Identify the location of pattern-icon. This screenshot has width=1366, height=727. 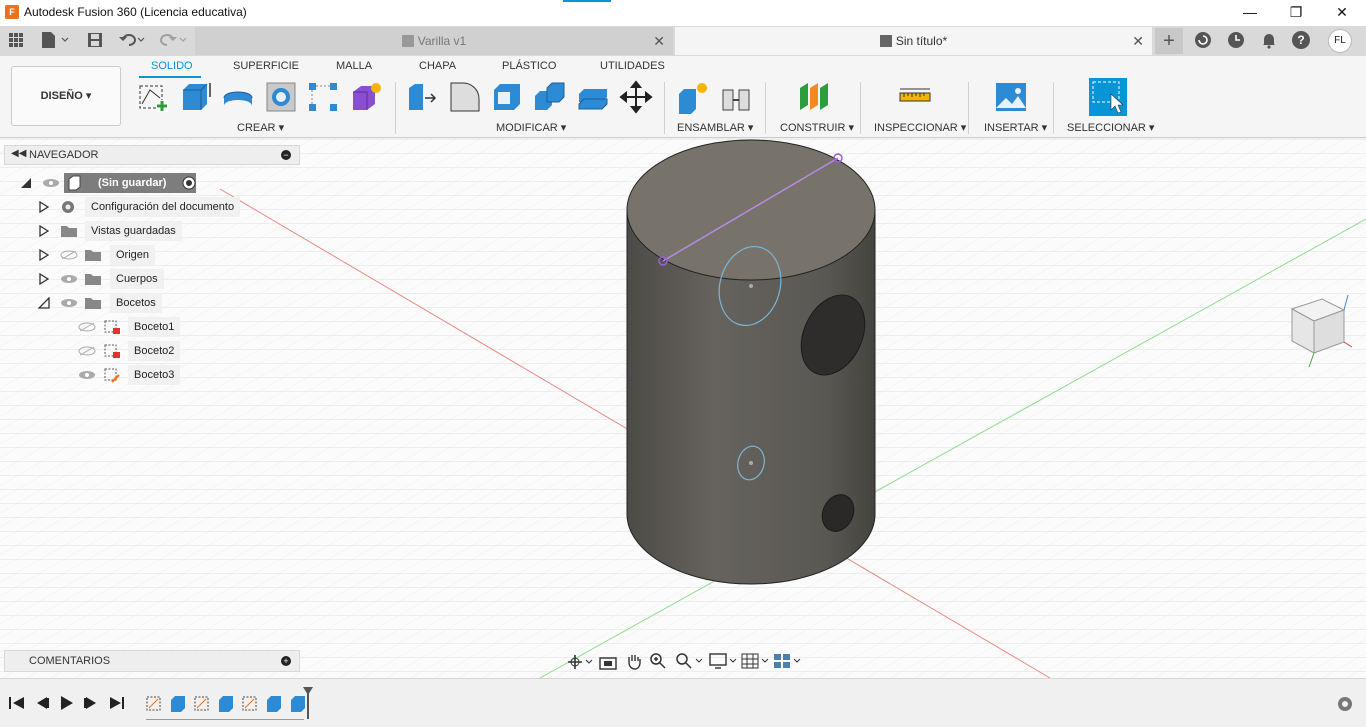
(323, 97).